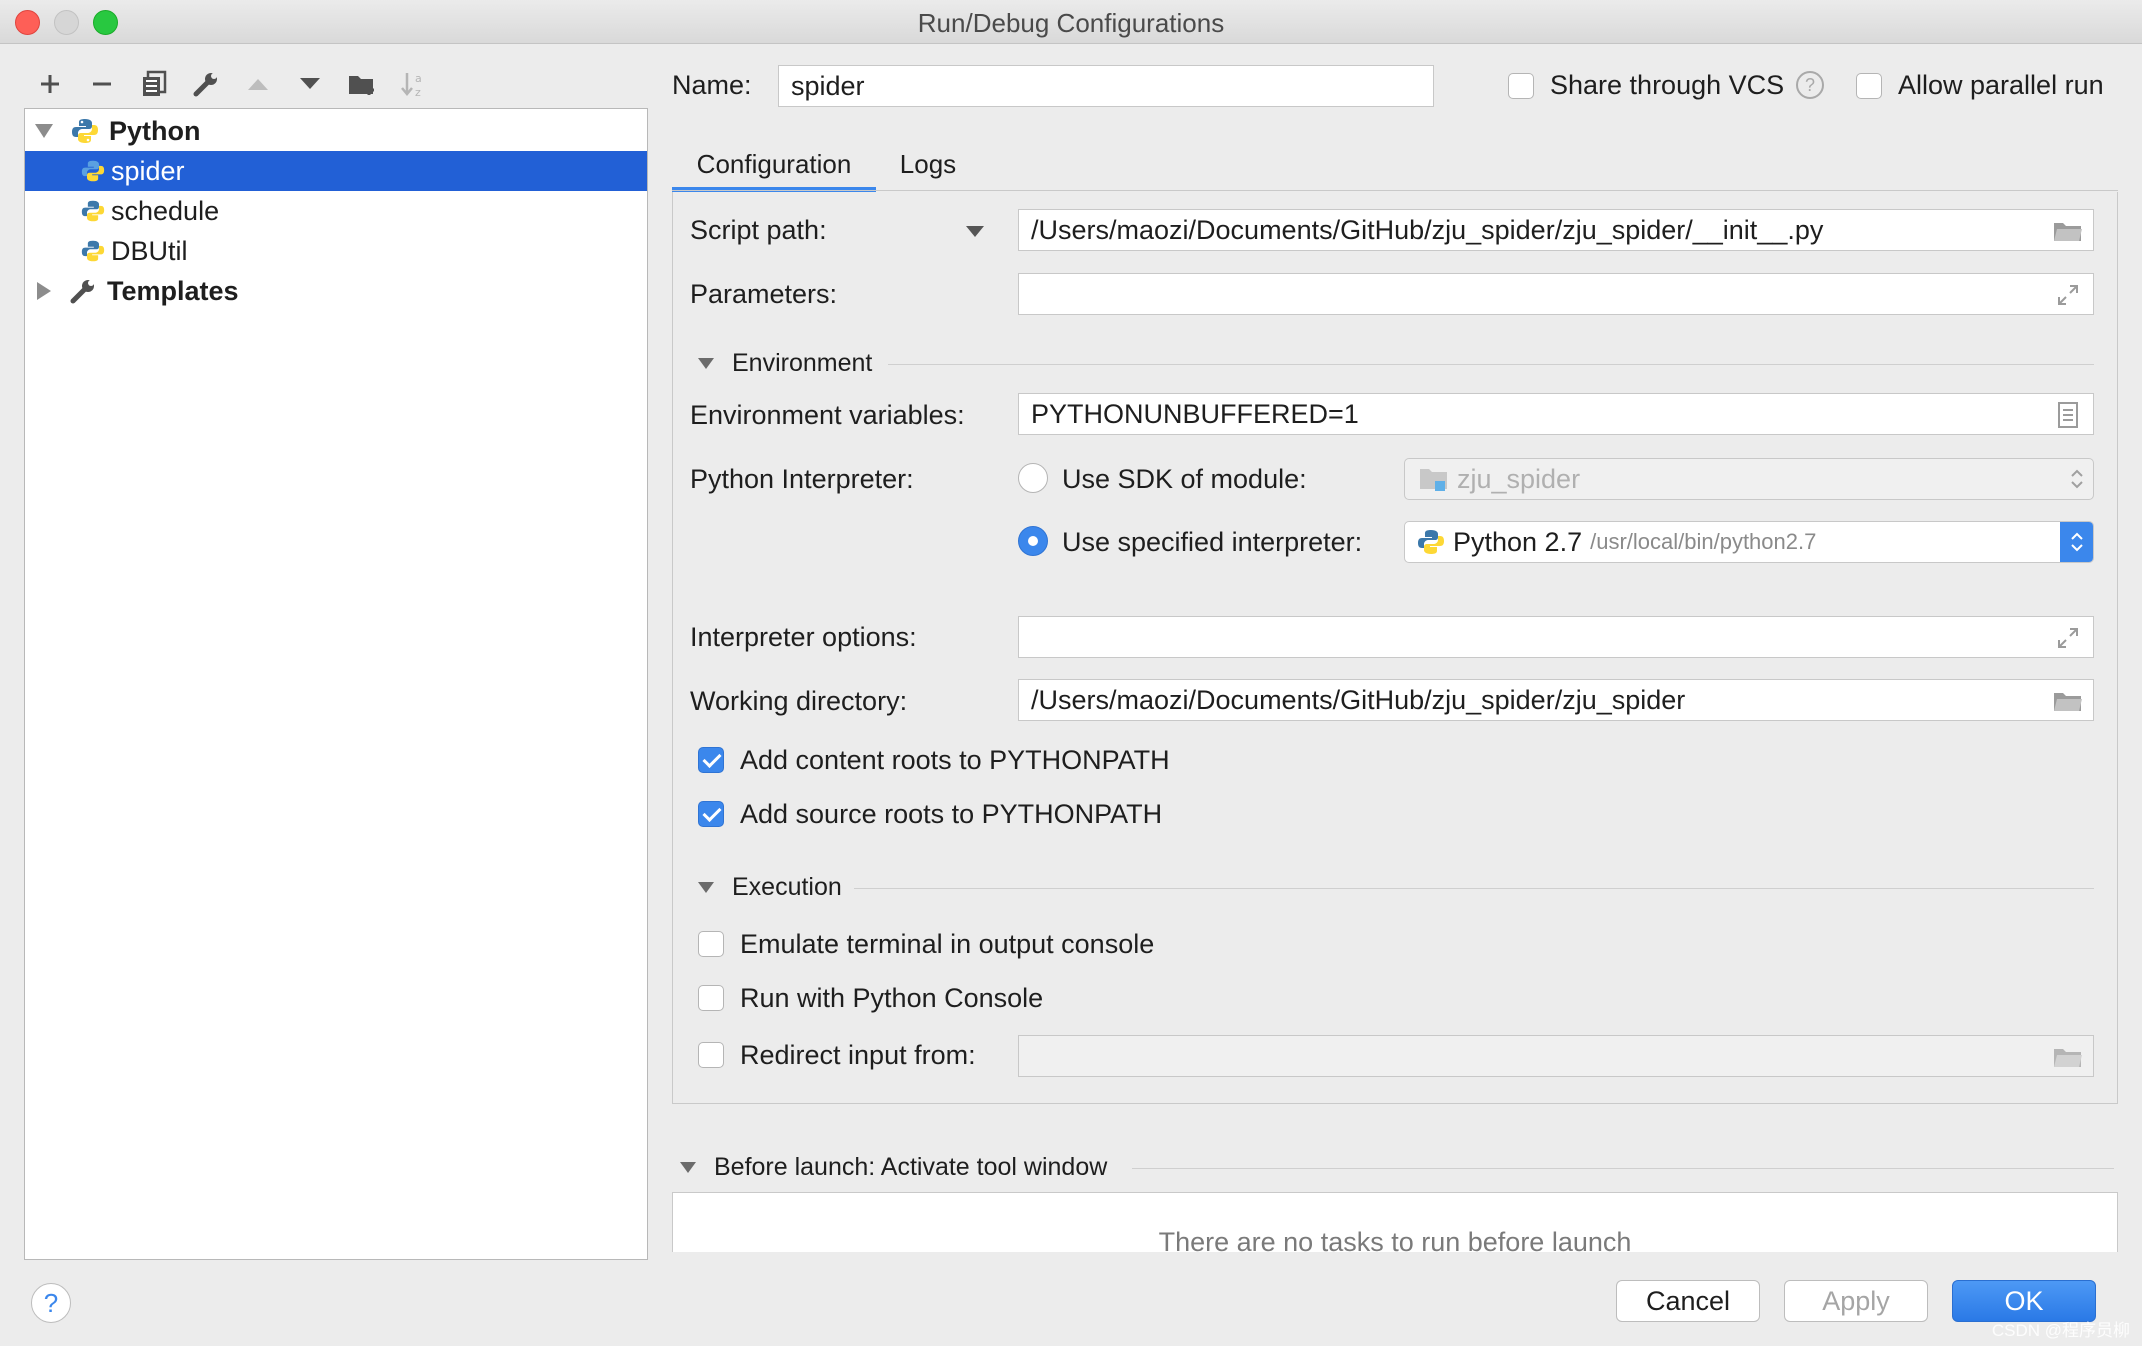 The image size is (2142, 1346). I want to click on interpreter-options-label: Interpreter options:, so click(803, 637).